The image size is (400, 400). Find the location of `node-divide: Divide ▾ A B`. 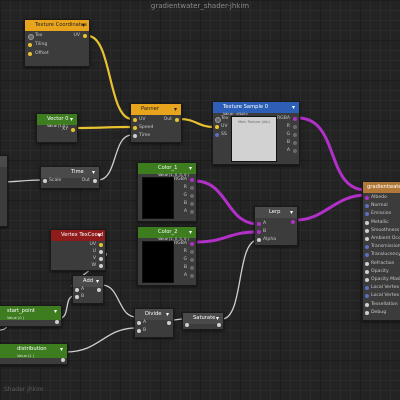

node-divide: Divide ▾ A B is located at coordinates (154, 323).